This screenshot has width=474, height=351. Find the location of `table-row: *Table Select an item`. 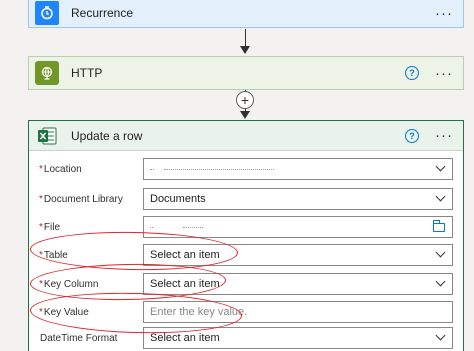

table-row: *Table Select an item is located at coordinates (246, 255).